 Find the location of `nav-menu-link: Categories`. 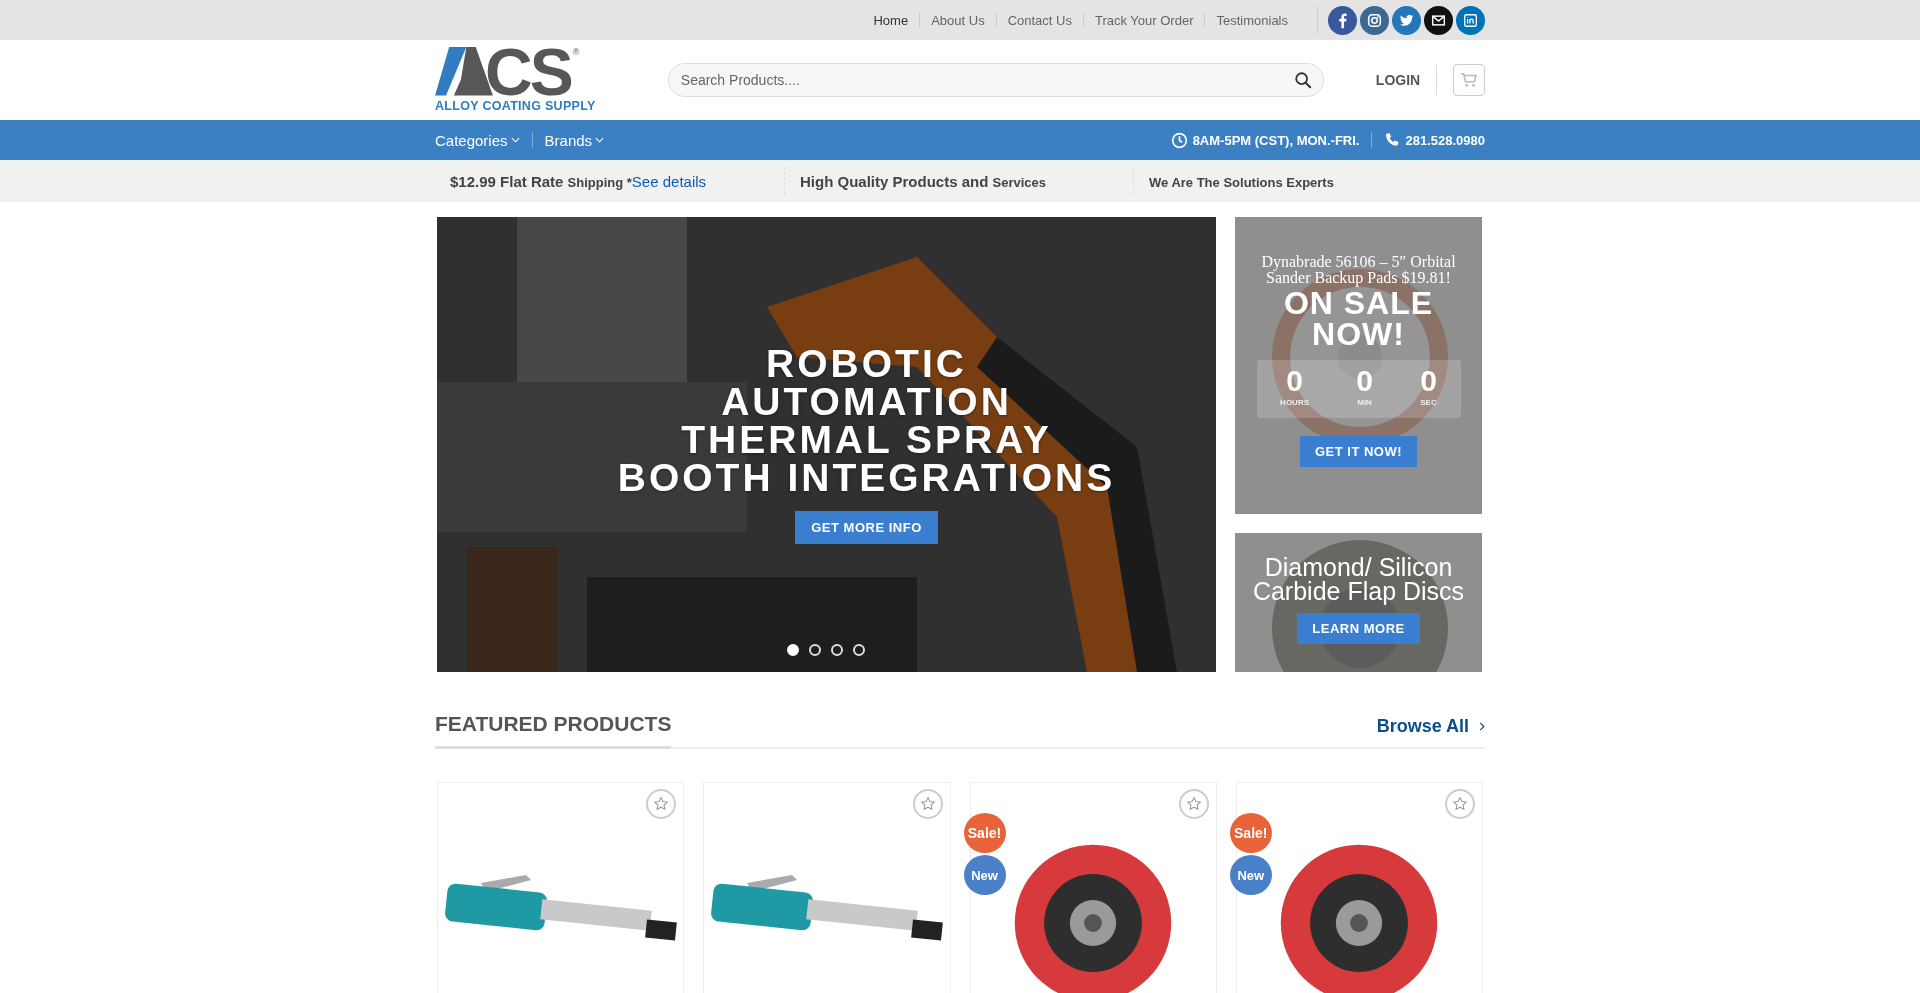

nav-menu-link: Categories is located at coordinates (477, 140).